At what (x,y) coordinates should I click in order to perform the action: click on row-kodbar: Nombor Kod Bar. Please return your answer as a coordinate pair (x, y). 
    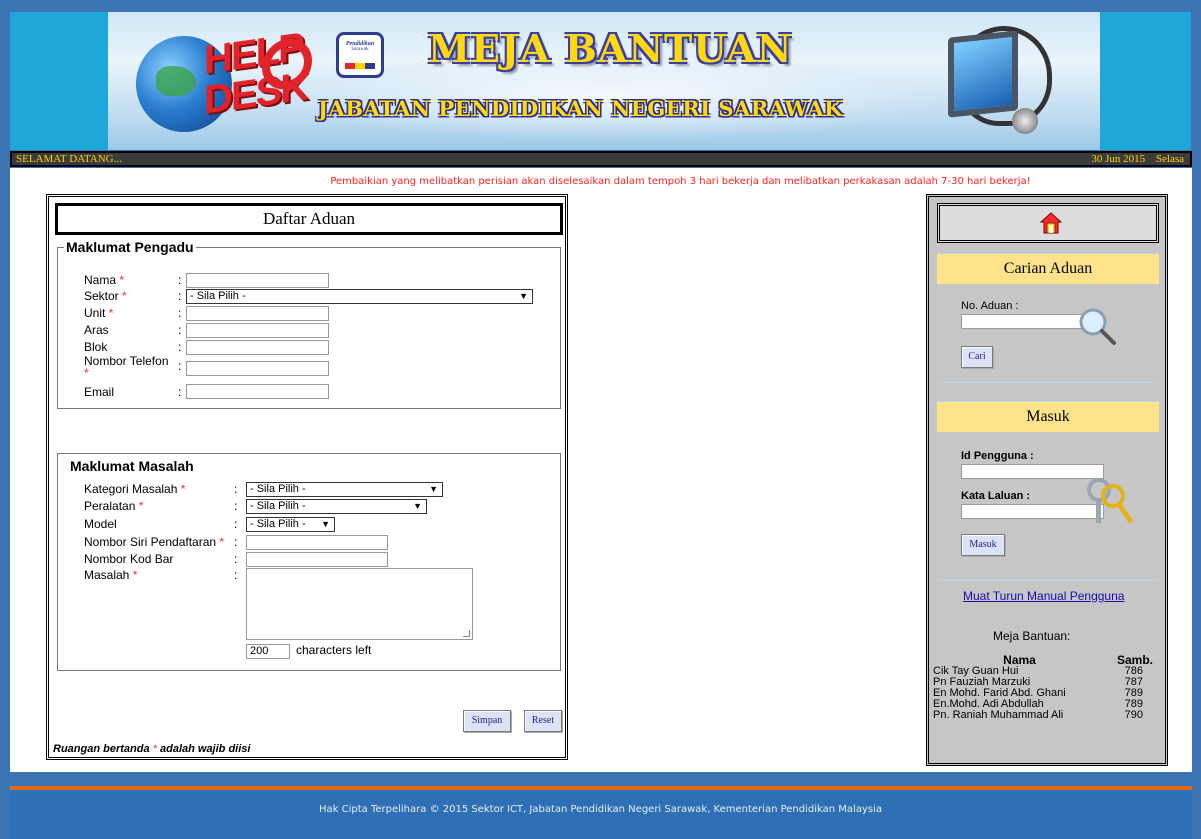
    Looking at the image, I should click on (128, 559).